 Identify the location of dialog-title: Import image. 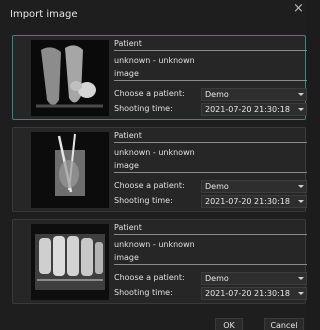
(44, 14).